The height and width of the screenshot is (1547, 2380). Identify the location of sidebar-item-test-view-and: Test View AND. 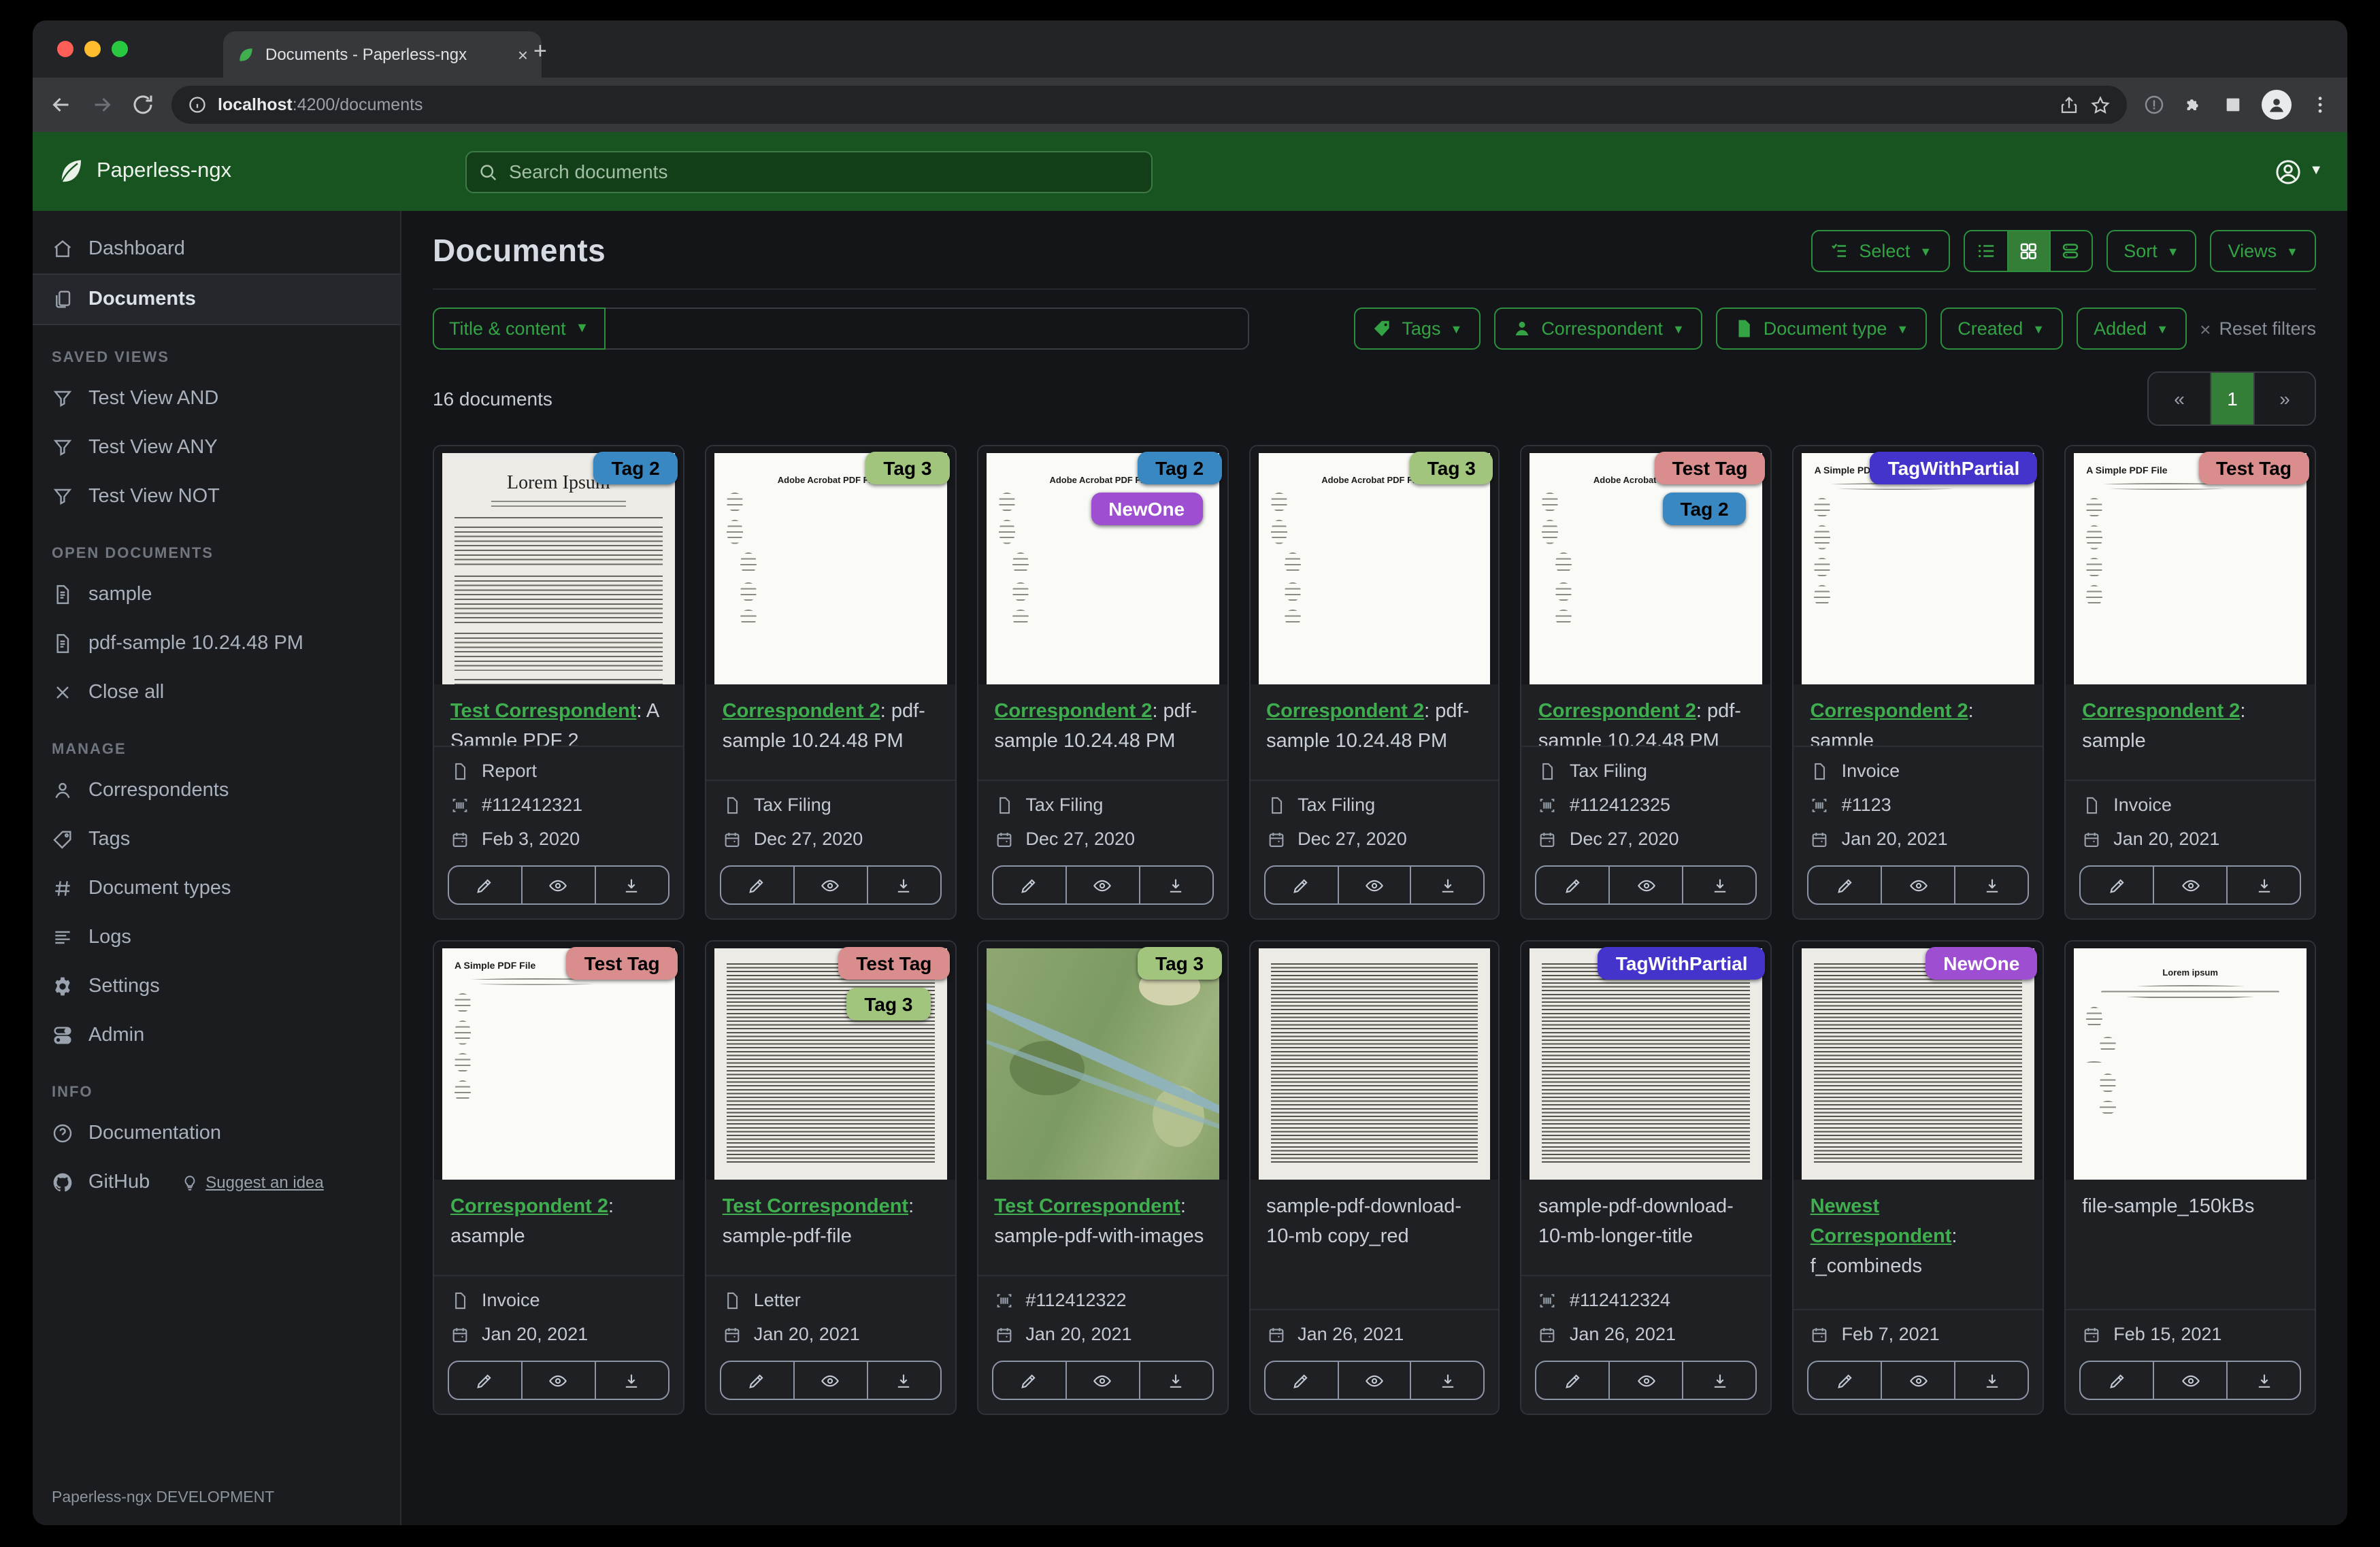
(216, 398).